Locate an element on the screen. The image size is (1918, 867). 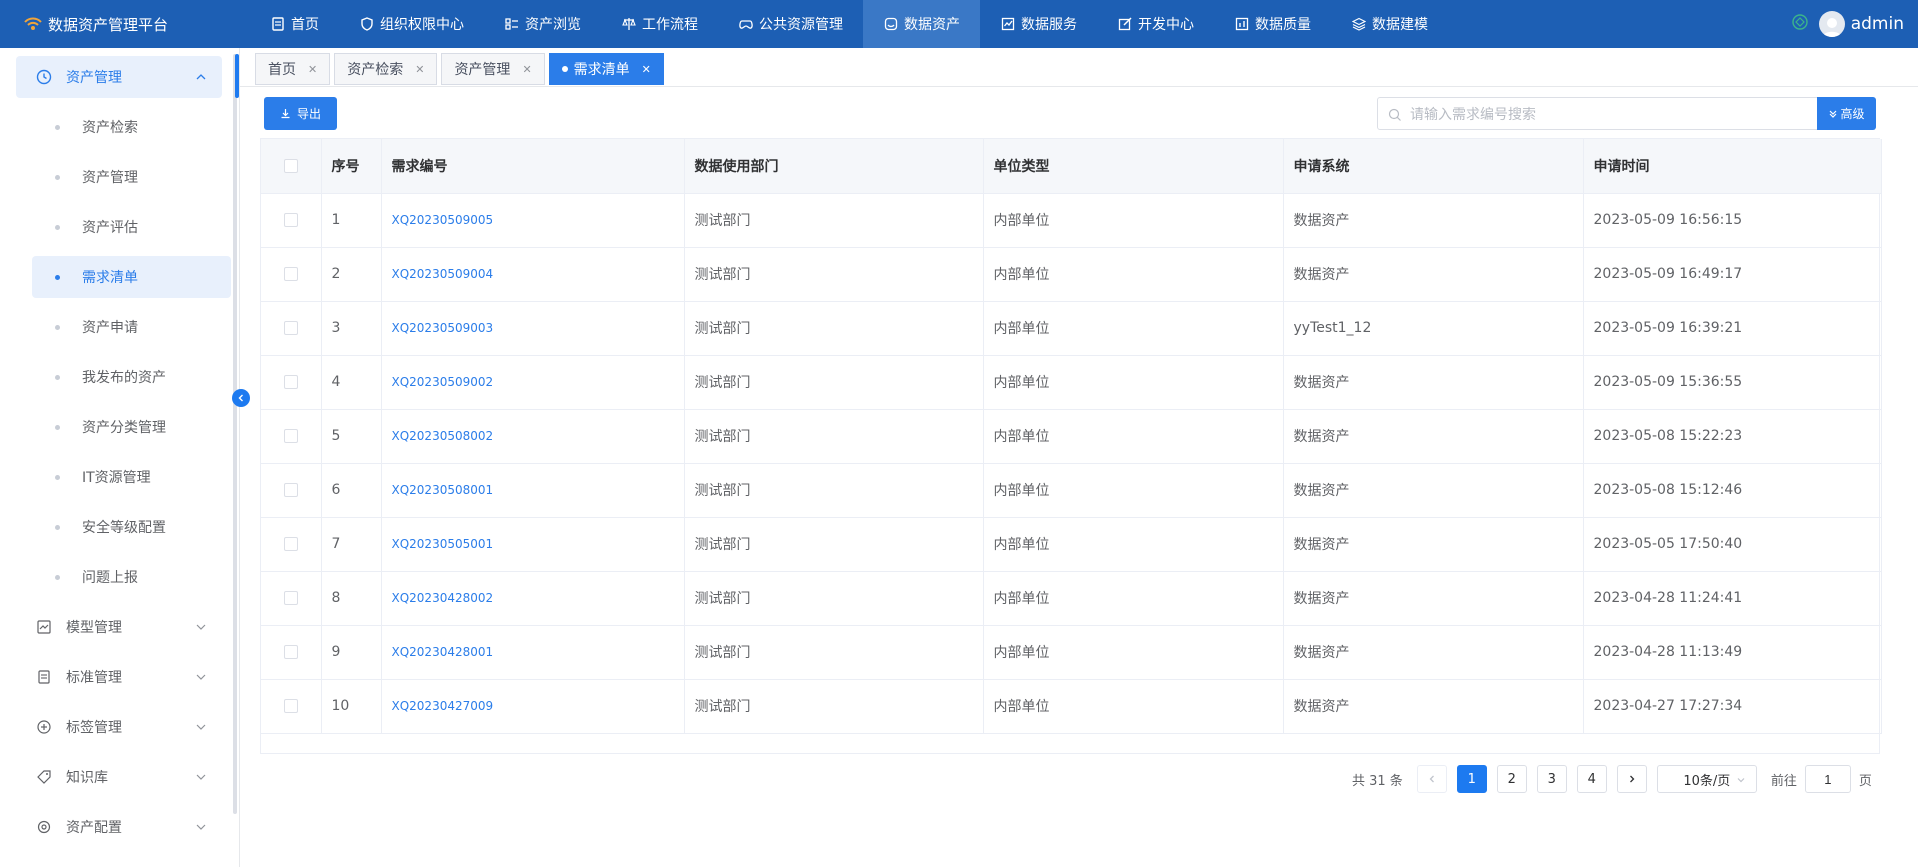
sidebar-item-my-published: 我发布的资产 is located at coordinates (131, 377).